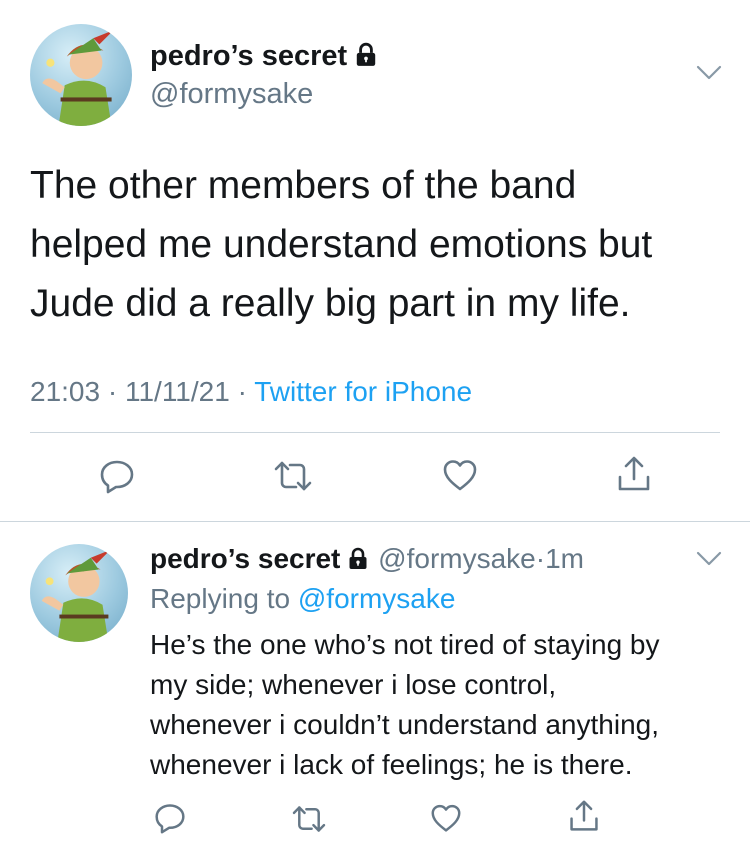 Image resolution: width=750 pixels, height=853 pixels. Describe the element at coordinates (377, 598) in the screenshot. I see `replying-to-handle-link: @formysake` at that location.